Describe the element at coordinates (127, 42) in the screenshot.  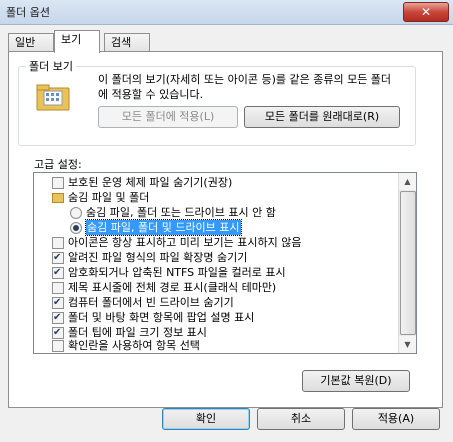
I see `tab-search: 검색` at that location.